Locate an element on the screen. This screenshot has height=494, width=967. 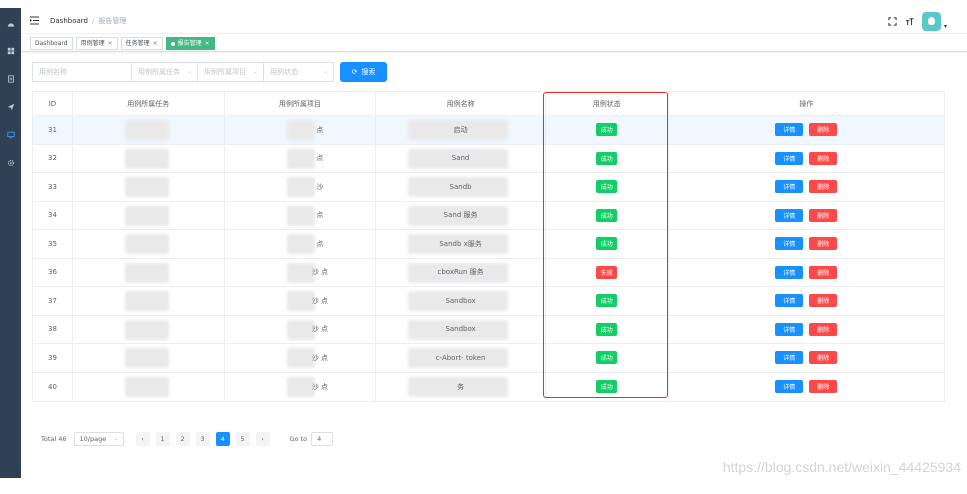
table-row: 39 沙 点 c-Abort- token 成功 详情 删除 is located at coordinates (488, 358).